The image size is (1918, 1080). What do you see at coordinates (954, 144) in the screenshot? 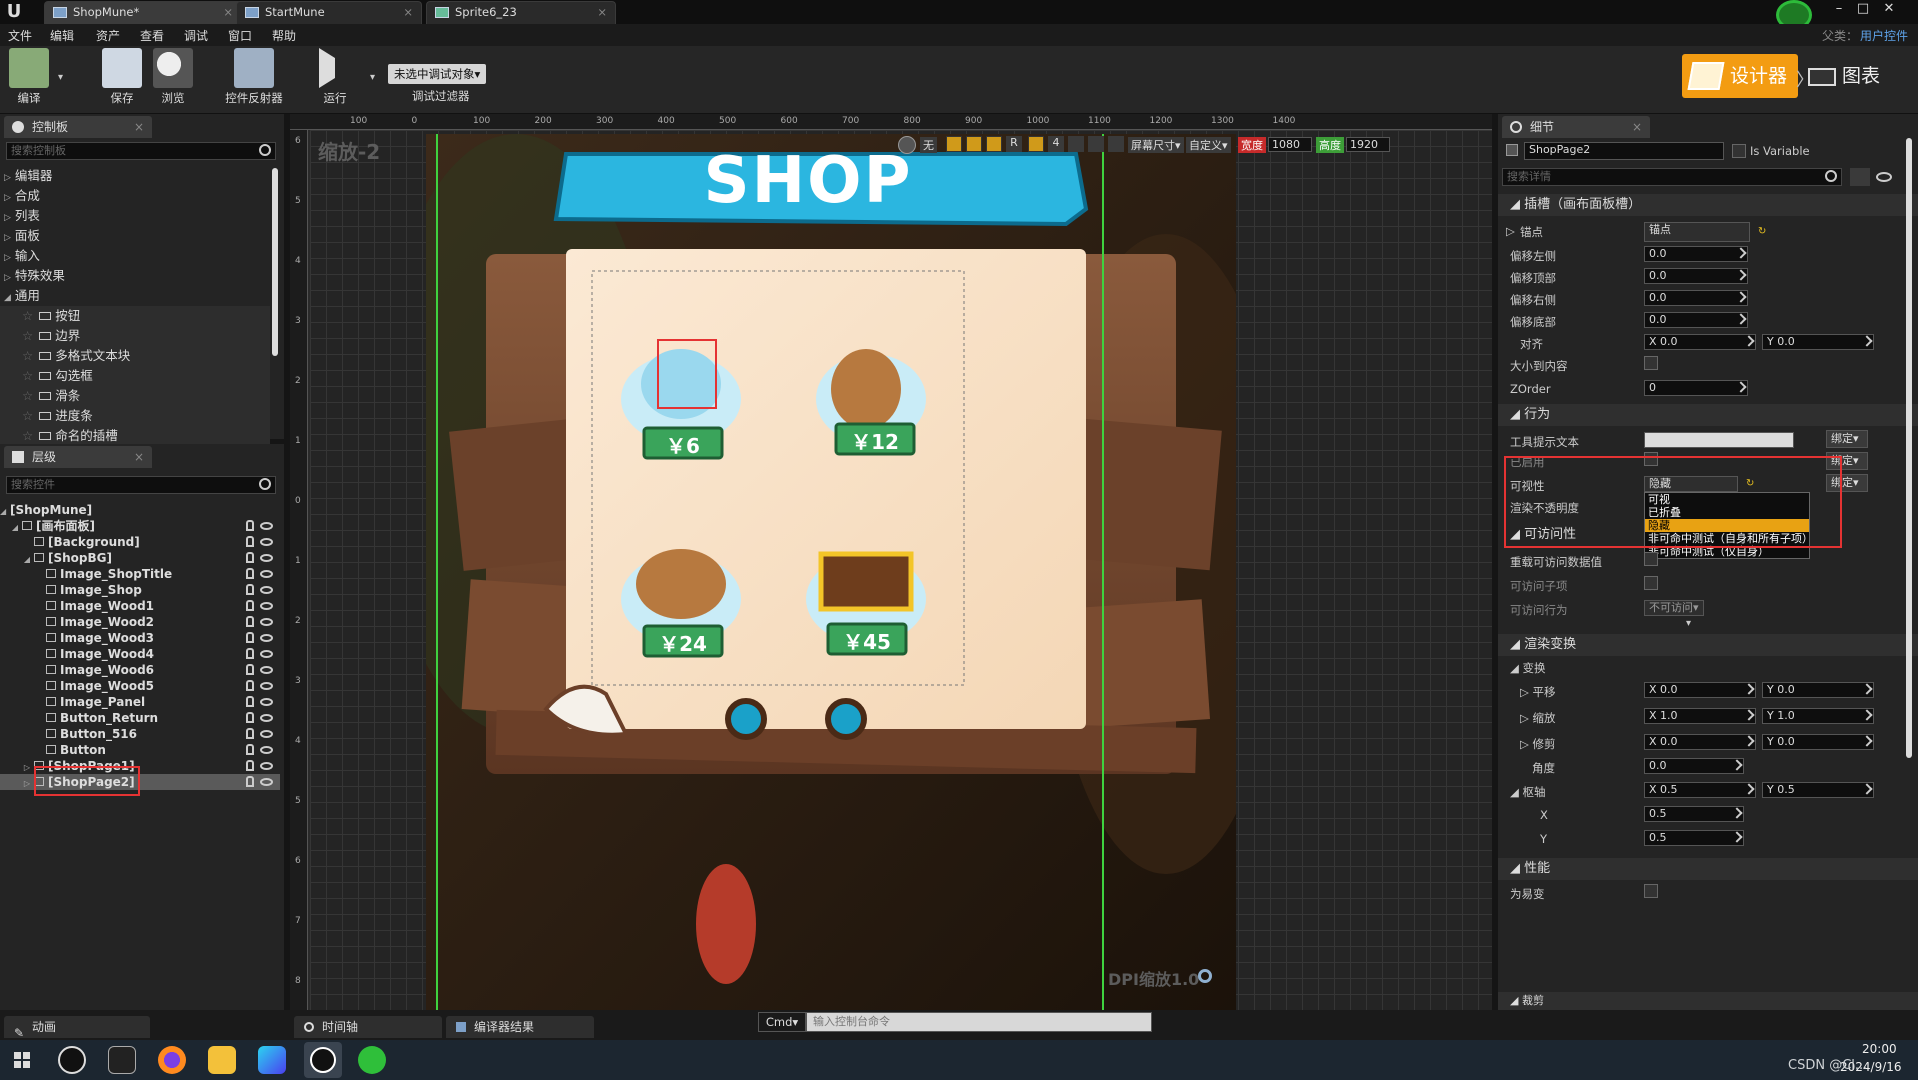
I see `outline-icon` at bounding box center [954, 144].